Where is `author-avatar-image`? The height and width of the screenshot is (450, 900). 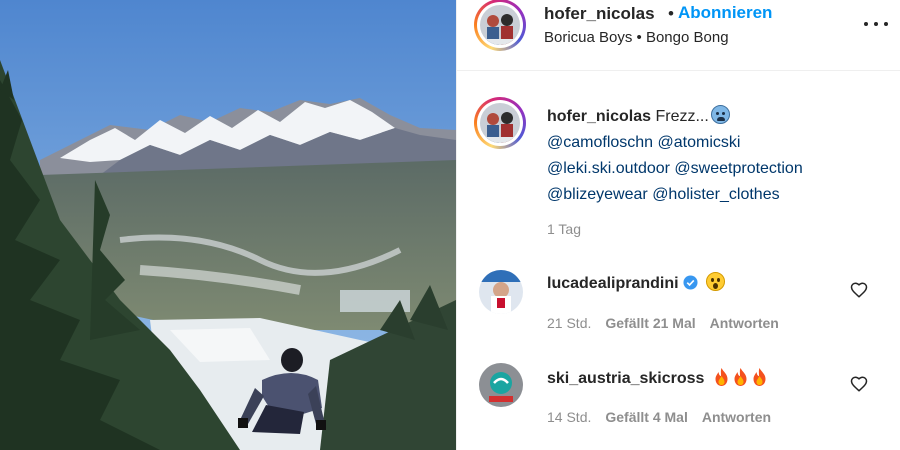 author-avatar-image is located at coordinates (500, 25).